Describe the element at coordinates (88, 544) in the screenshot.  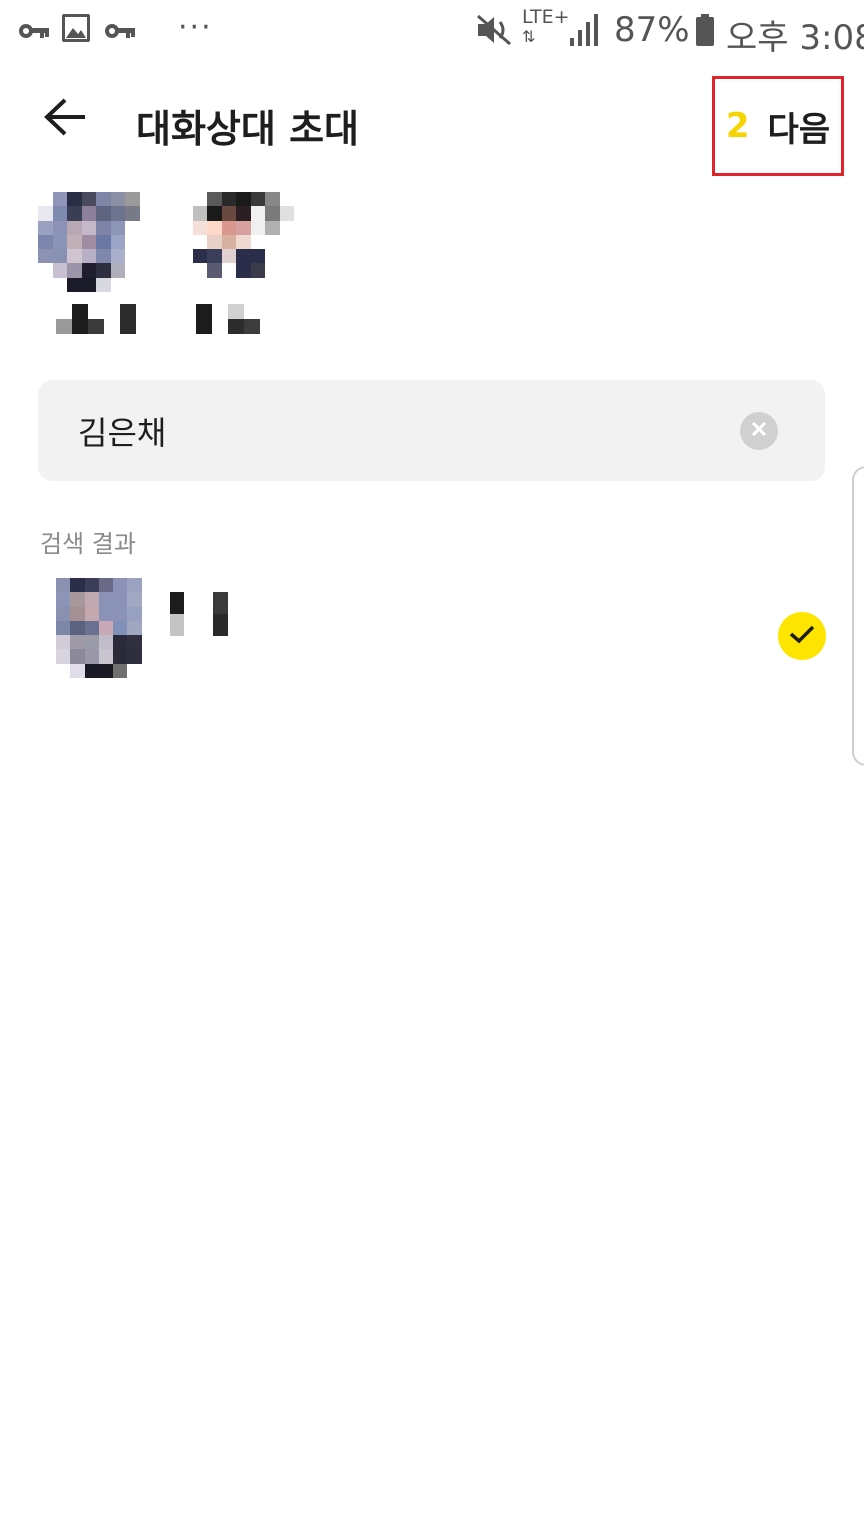
I see `results-heading: 검색 결과` at that location.